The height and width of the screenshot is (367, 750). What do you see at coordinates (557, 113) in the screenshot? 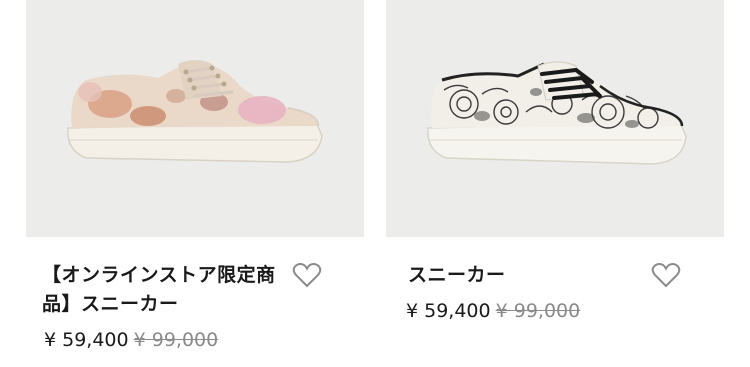
I see `monochrome-floral-sneaker-image` at bounding box center [557, 113].